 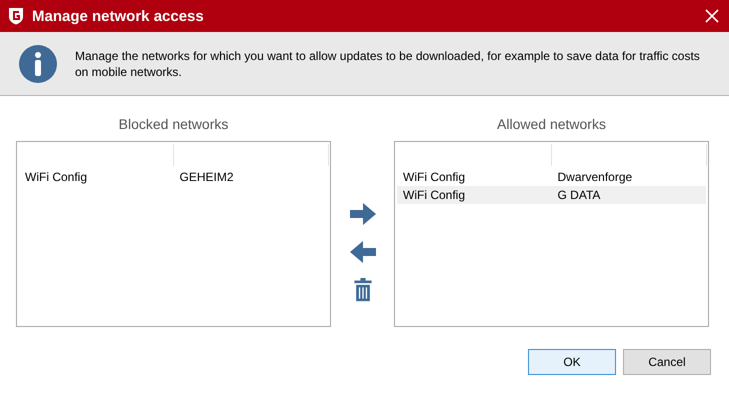 What do you see at coordinates (667, 362) in the screenshot?
I see `cancel-button: Cancel` at bounding box center [667, 362].